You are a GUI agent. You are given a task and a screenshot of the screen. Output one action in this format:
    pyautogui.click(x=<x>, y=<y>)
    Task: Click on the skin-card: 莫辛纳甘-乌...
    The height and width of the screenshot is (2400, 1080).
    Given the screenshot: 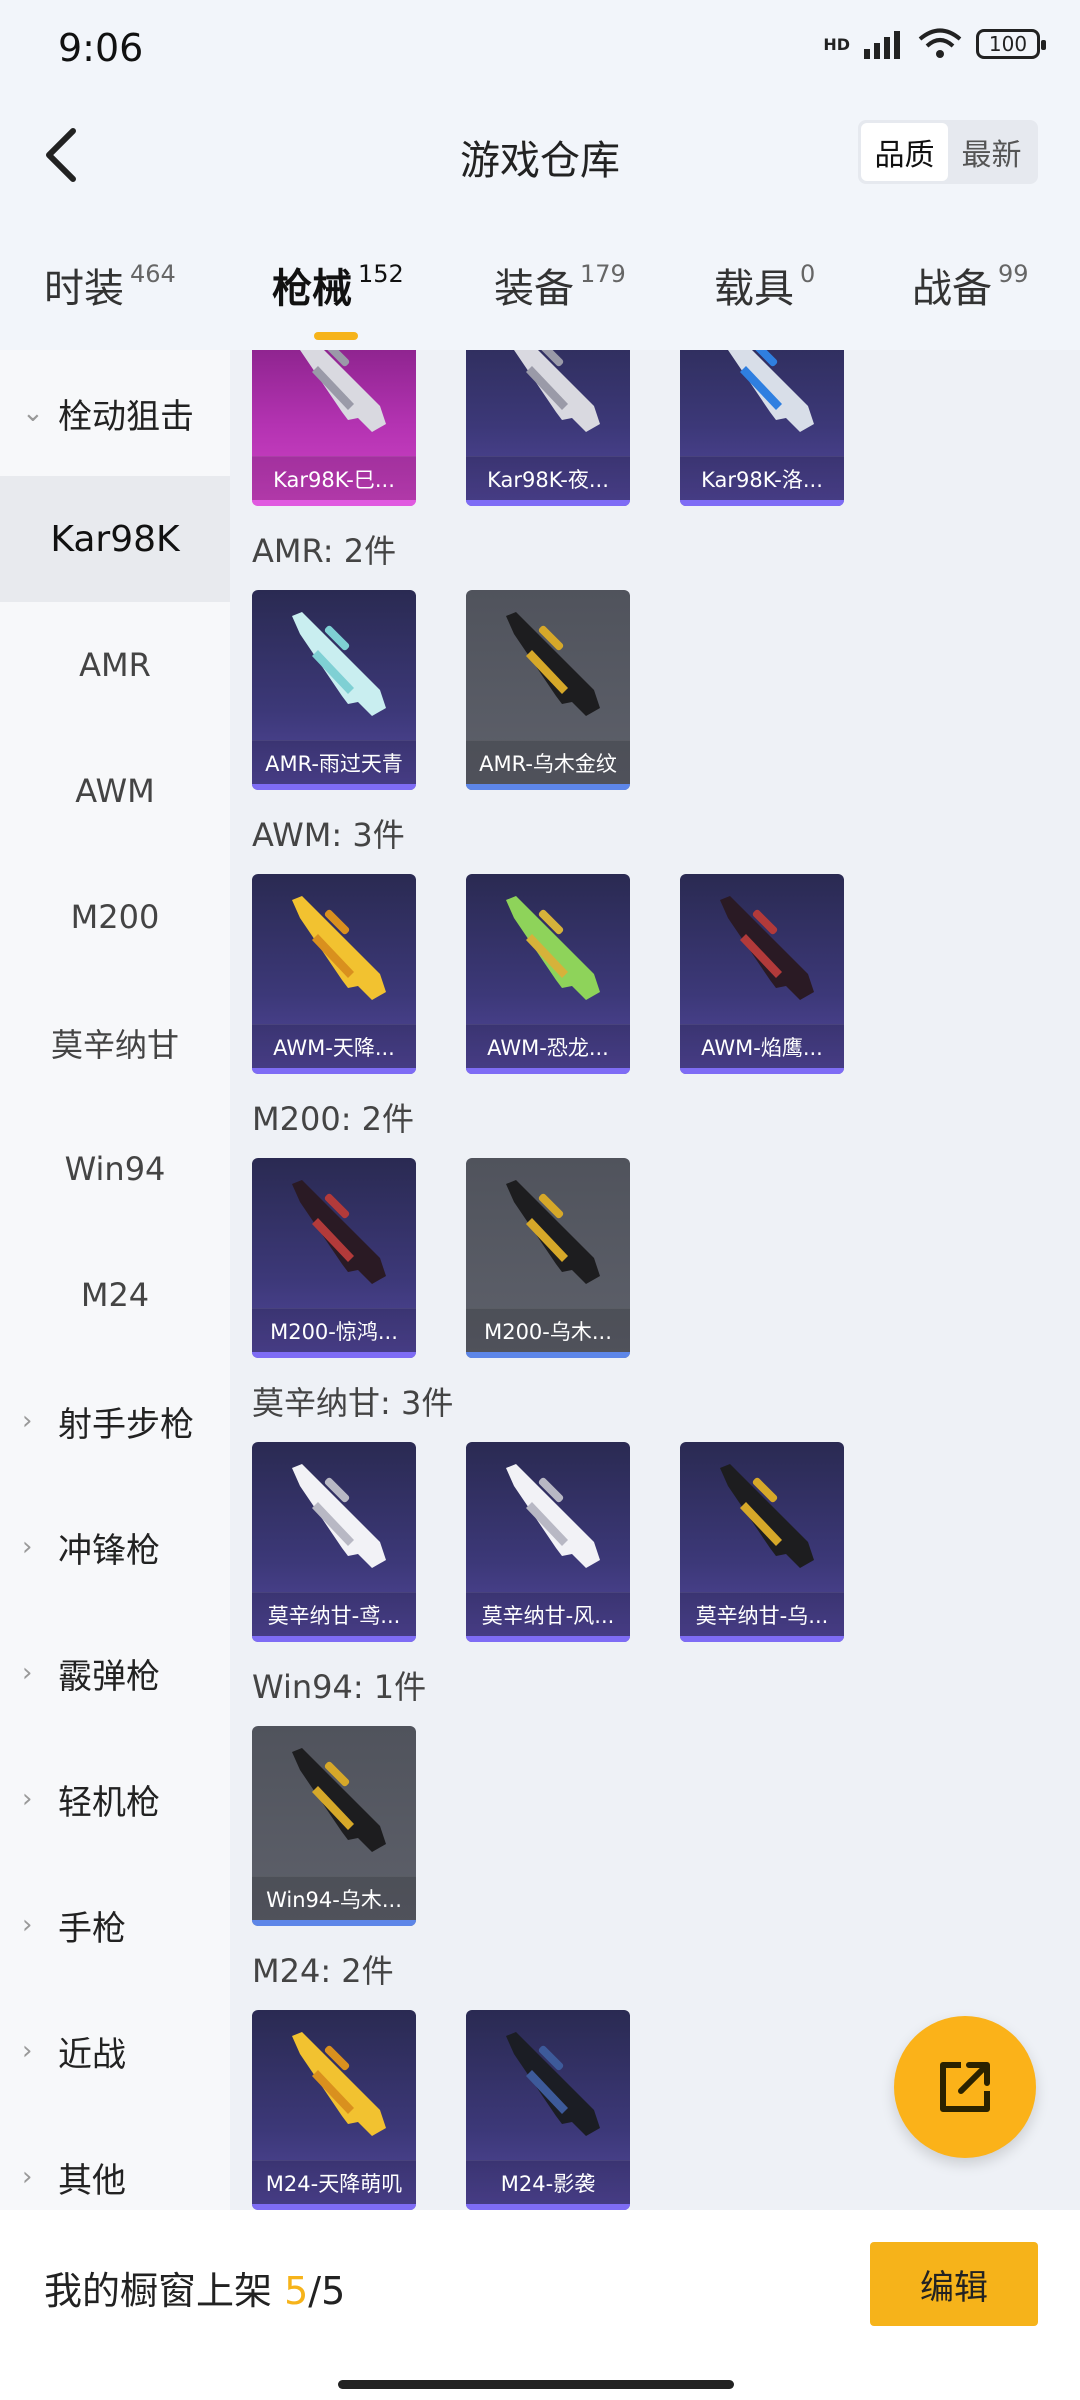 What is the action you would take?
    pyautogui.click(x=762, y=1542)
    